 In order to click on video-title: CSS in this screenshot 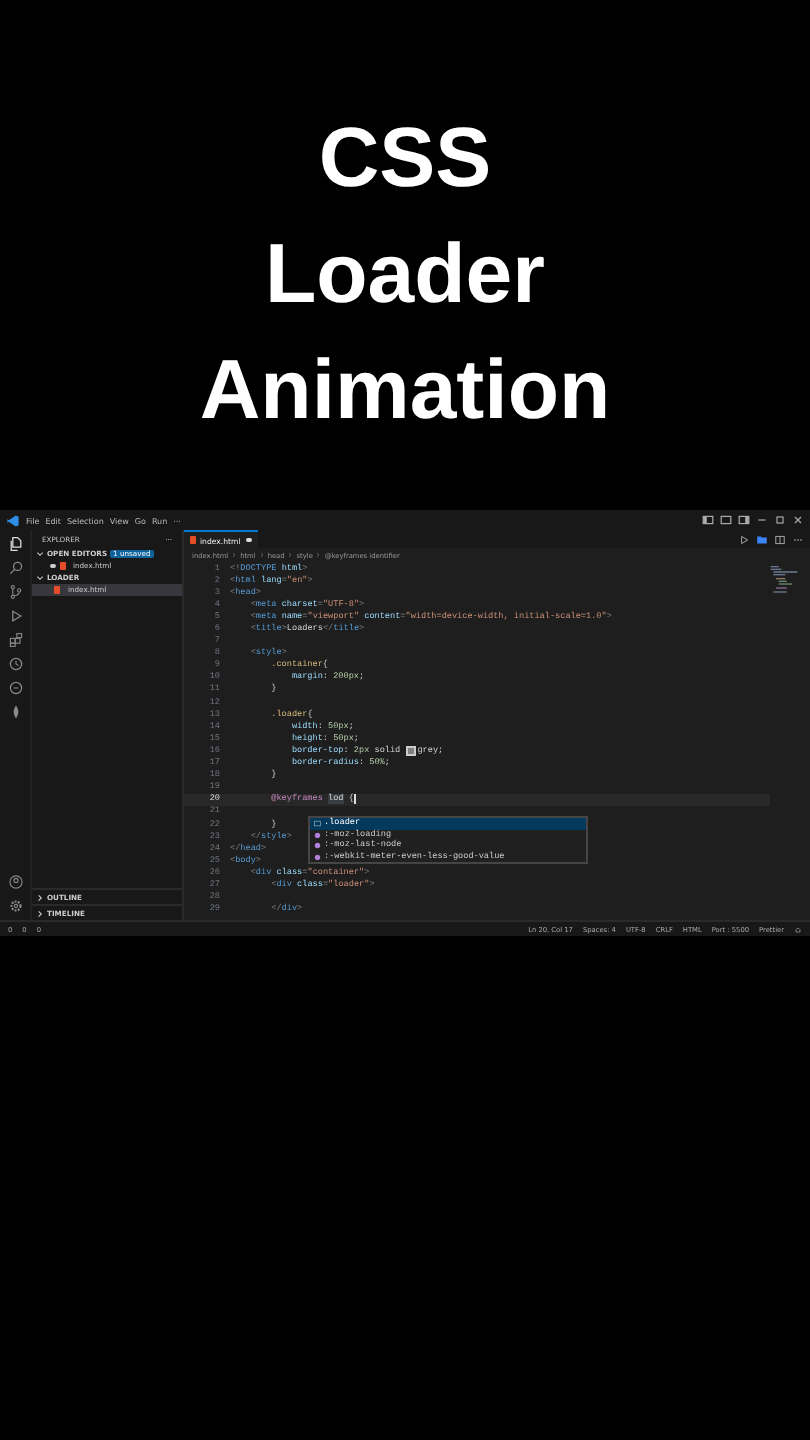, I will do `click(405, 158)`.